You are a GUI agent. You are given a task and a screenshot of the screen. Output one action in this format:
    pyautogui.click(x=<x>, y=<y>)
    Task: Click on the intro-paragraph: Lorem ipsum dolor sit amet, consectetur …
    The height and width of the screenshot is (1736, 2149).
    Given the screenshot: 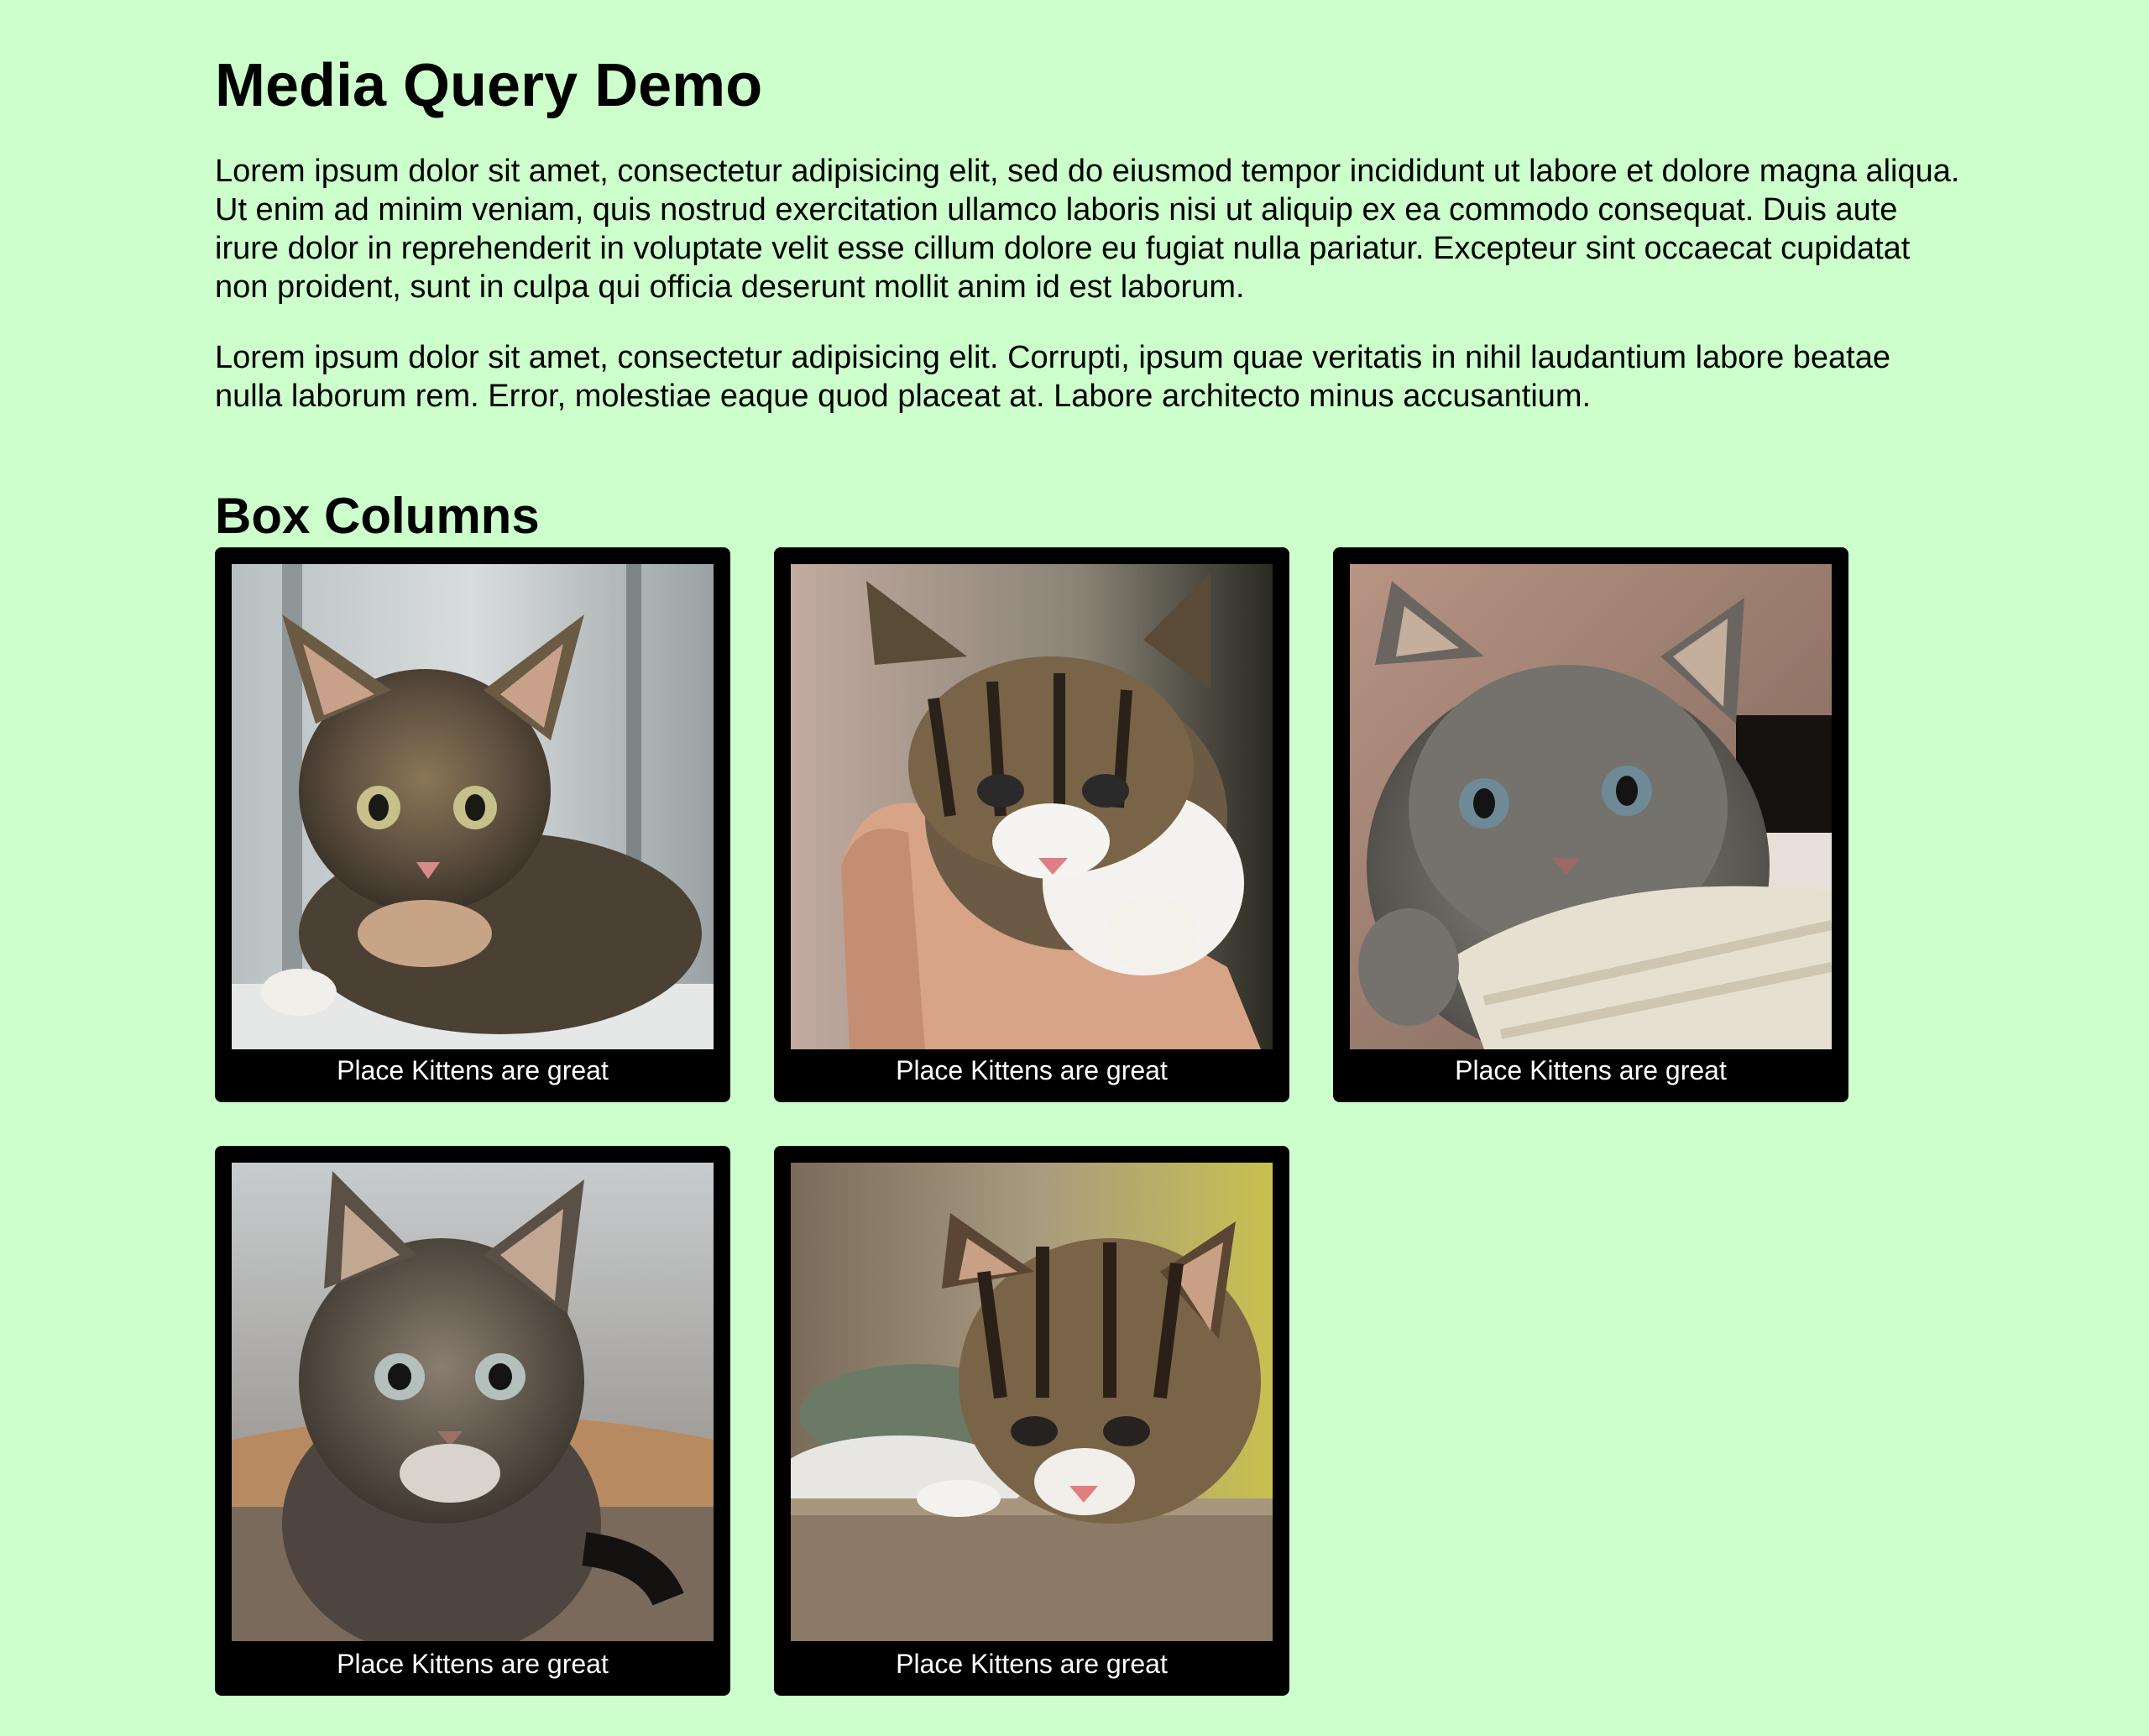 What is the action you would take?
    pyautogui.click(x=1088, y=229)
    